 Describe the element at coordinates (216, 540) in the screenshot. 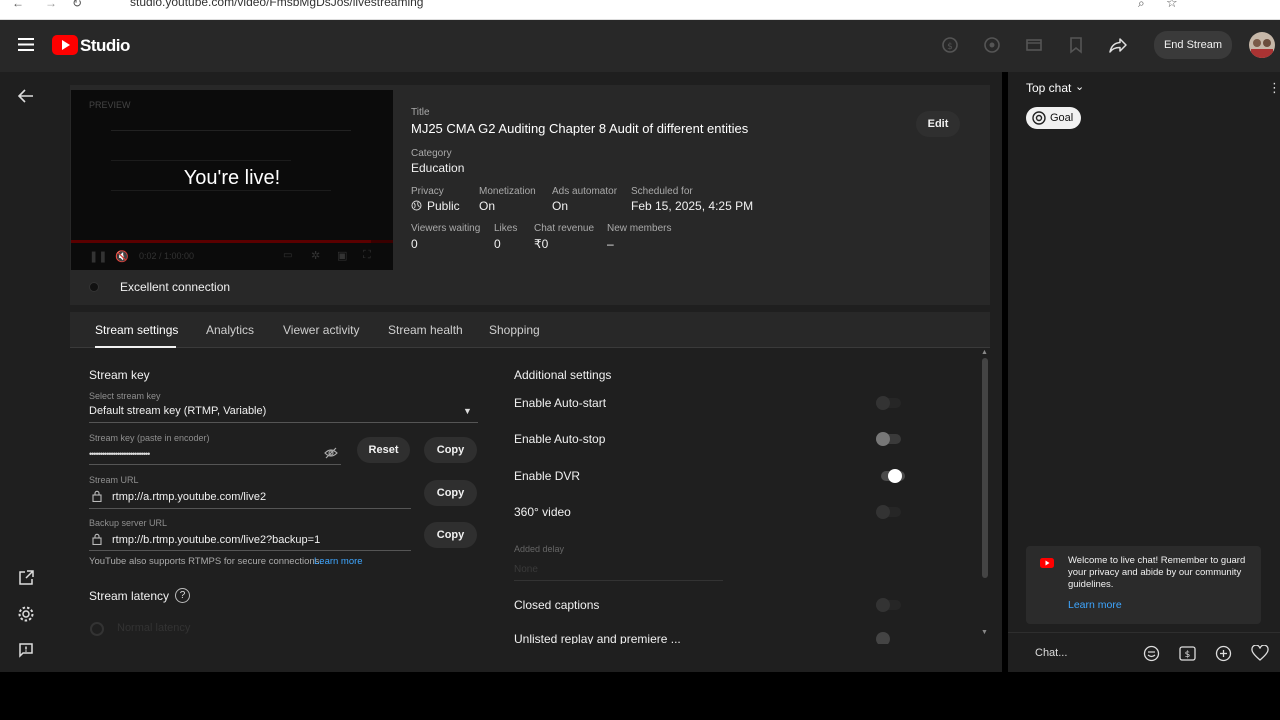

I see `backup-url-value: rtmp://b.rtmp.youtube.com/live2?backup=1` at that location.